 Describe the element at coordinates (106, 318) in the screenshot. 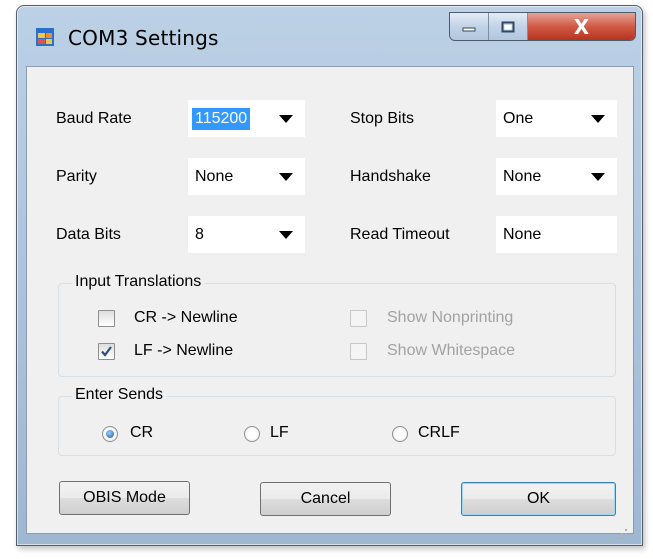

I see `cr-newline-checkbox` at that location.